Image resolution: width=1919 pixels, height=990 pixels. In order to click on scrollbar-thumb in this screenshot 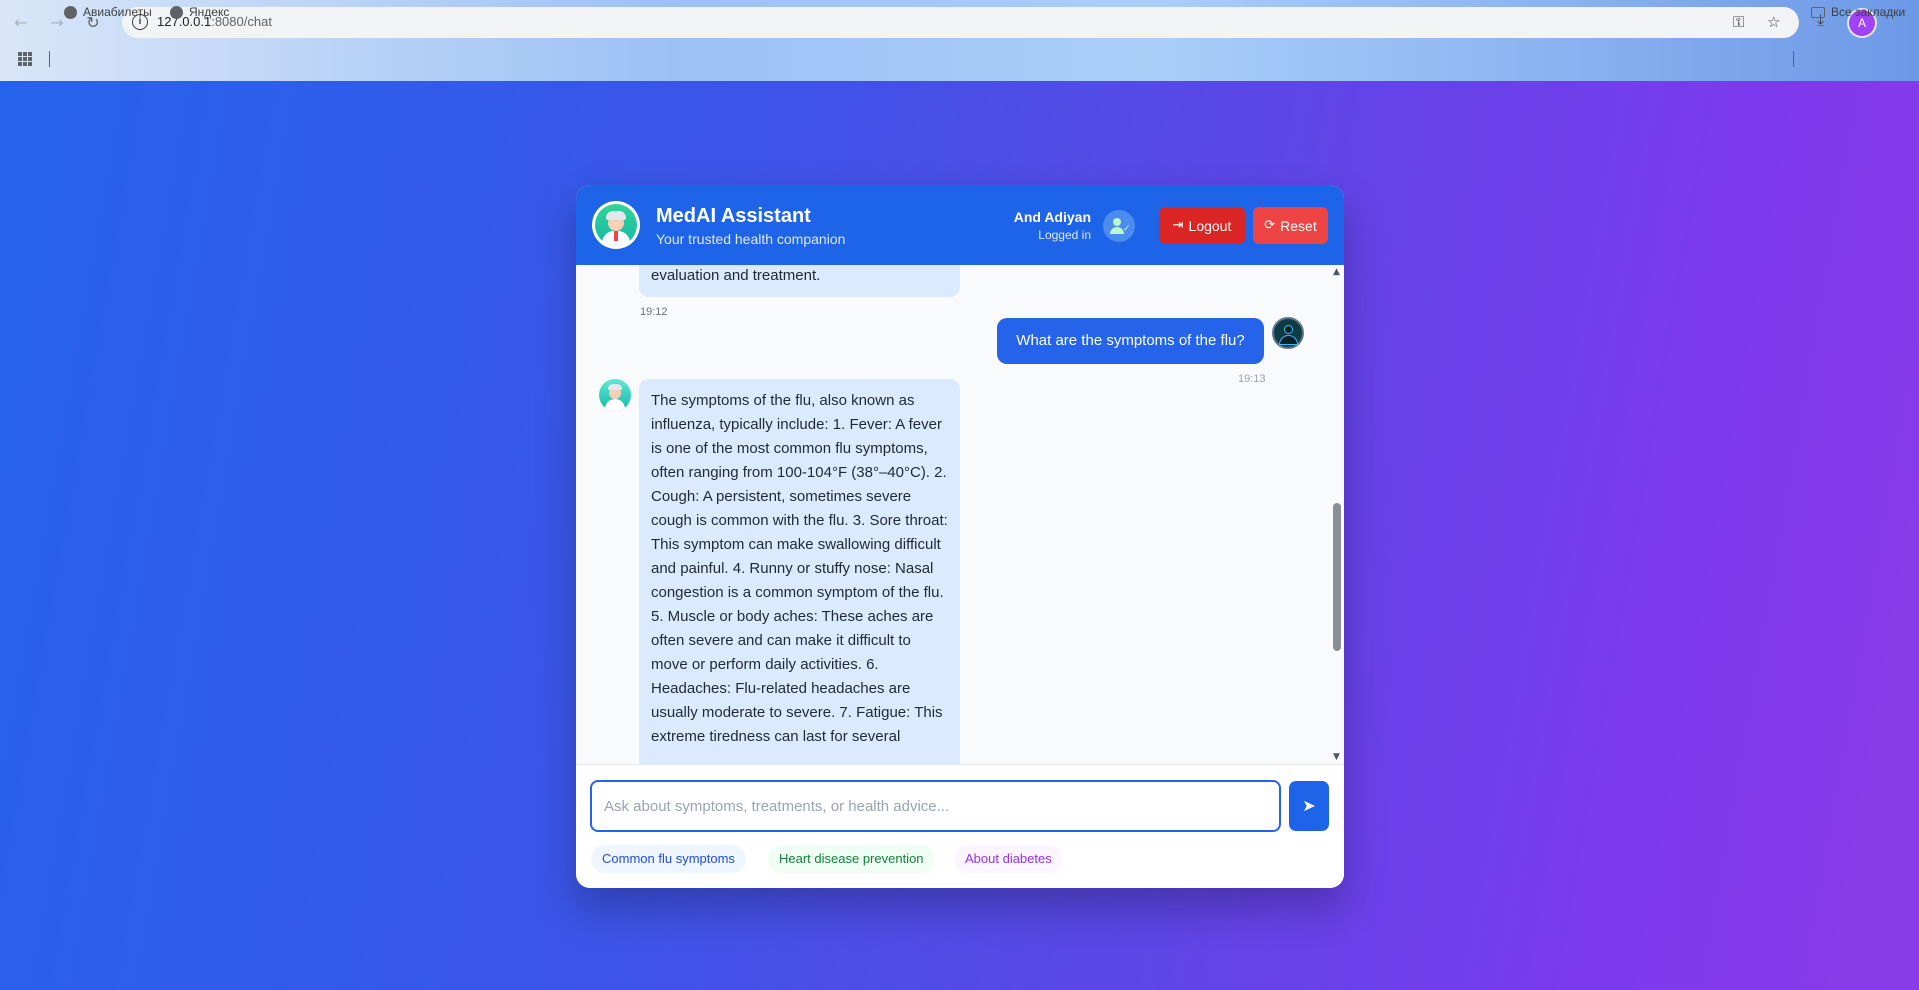, I will do `click(1337, 577)`.